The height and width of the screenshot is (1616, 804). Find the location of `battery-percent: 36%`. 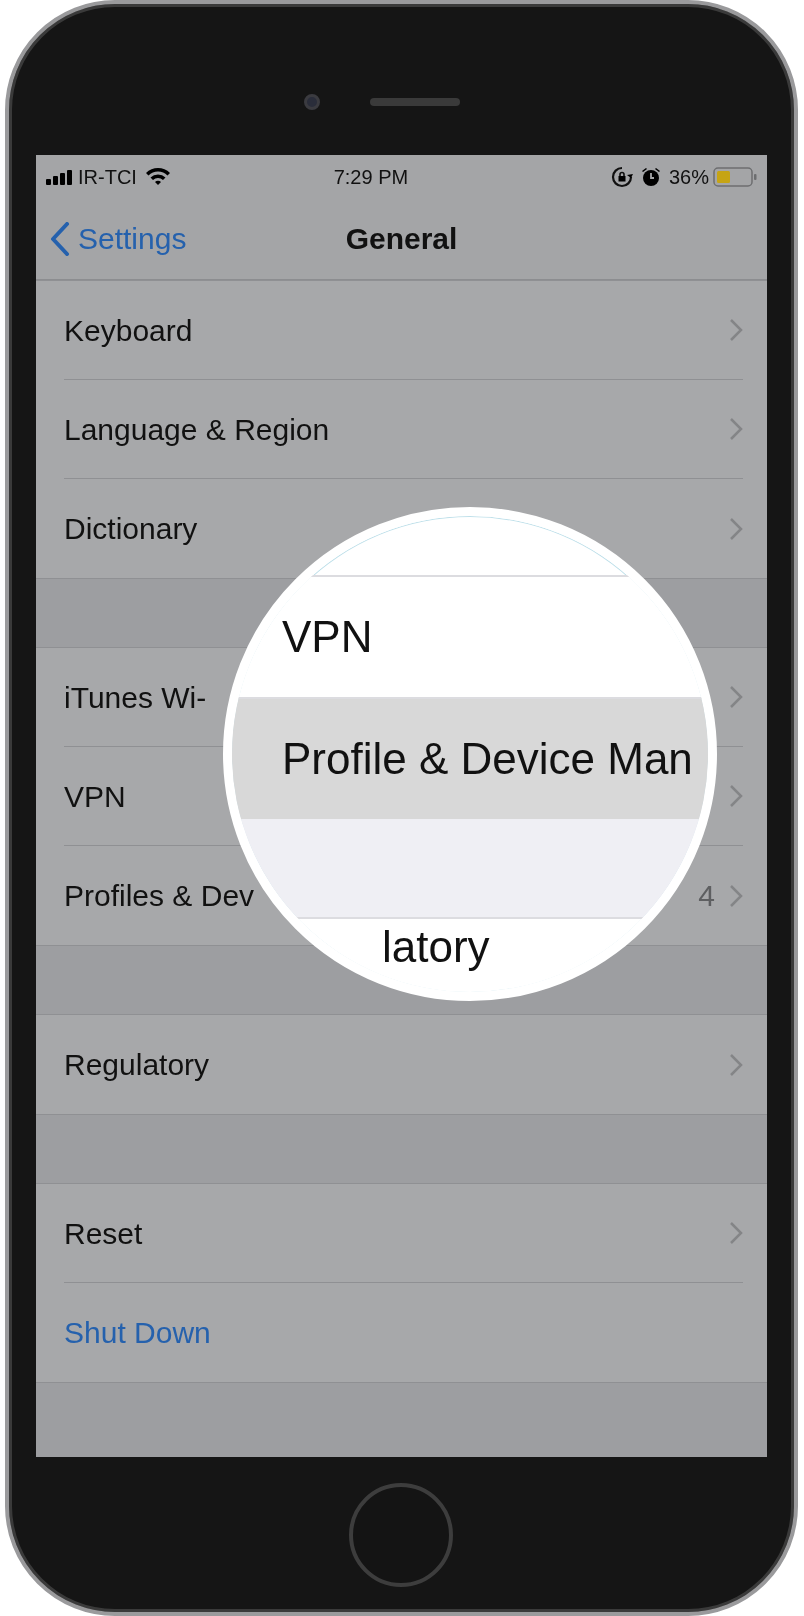

battery-percent: 36% is located at coordinates (688, 177).